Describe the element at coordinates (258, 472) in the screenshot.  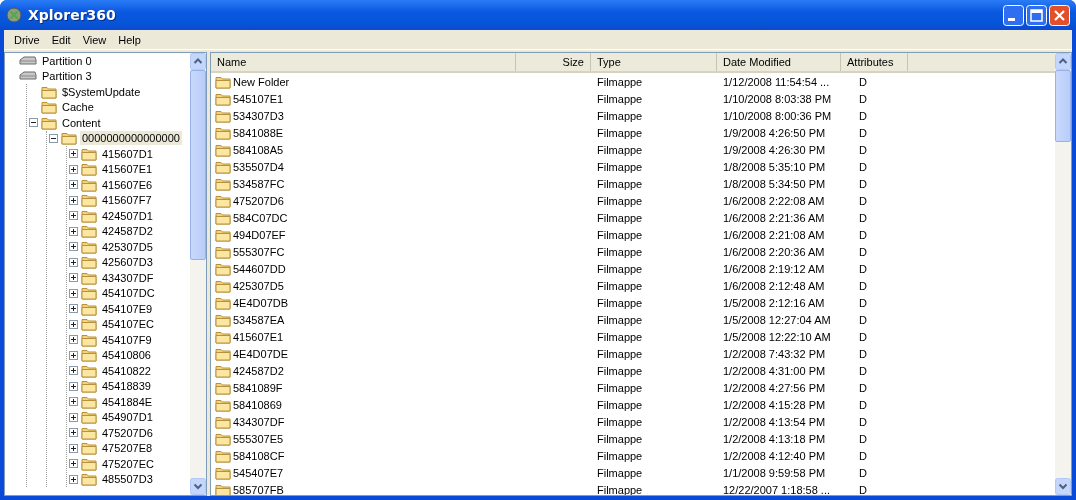
I see `file-name: 545407E7` at that location.